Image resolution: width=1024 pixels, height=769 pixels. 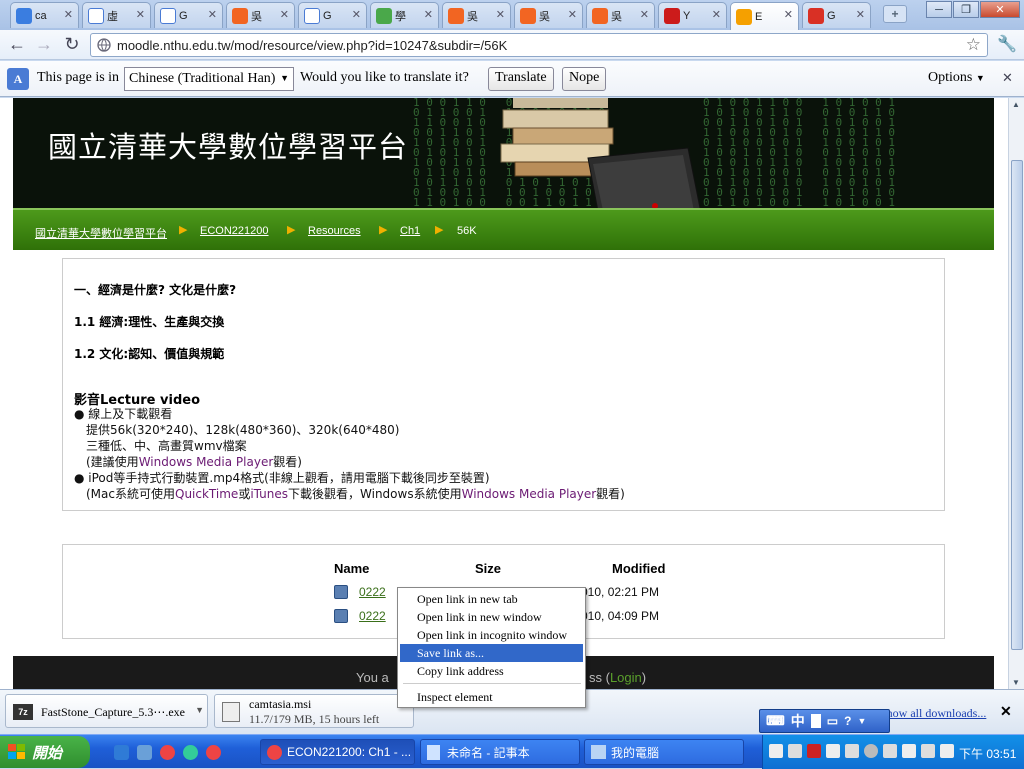 What do you see at coordinates (1000, 9) in the screenshot?
I see `close-window-button: ✕` at bounding box center [1000, 9].